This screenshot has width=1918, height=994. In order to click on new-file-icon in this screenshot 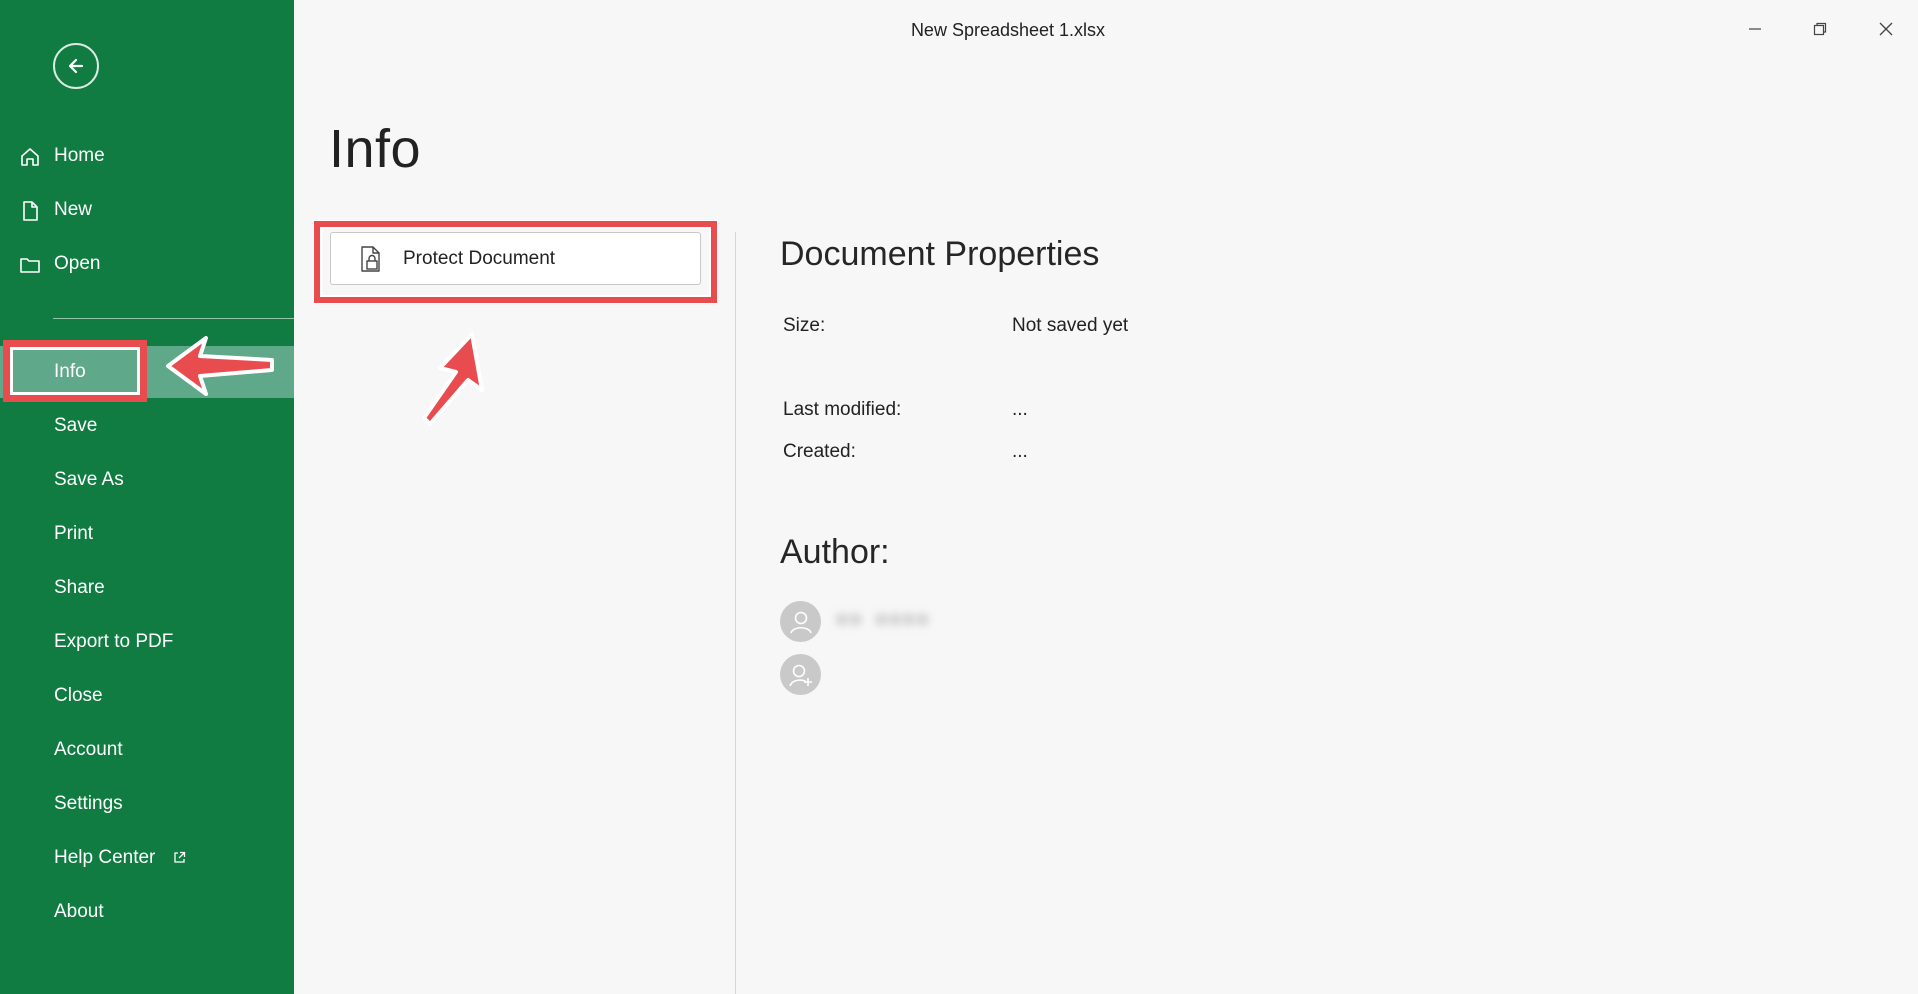, I will do `click(30, 211)`.